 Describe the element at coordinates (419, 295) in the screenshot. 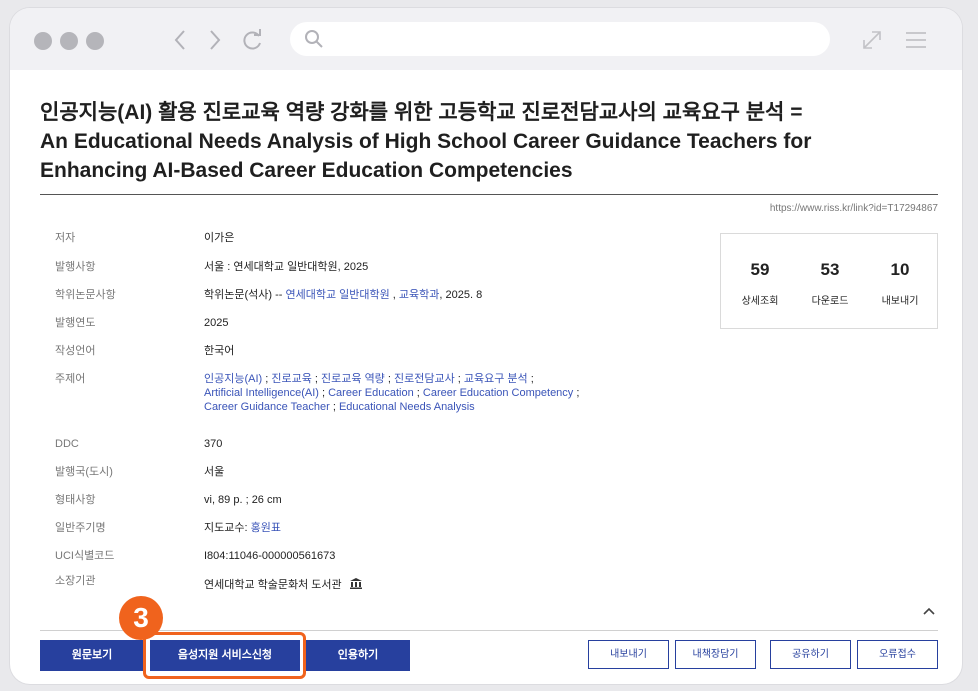

I see `department-link: 교육학과` at that location.